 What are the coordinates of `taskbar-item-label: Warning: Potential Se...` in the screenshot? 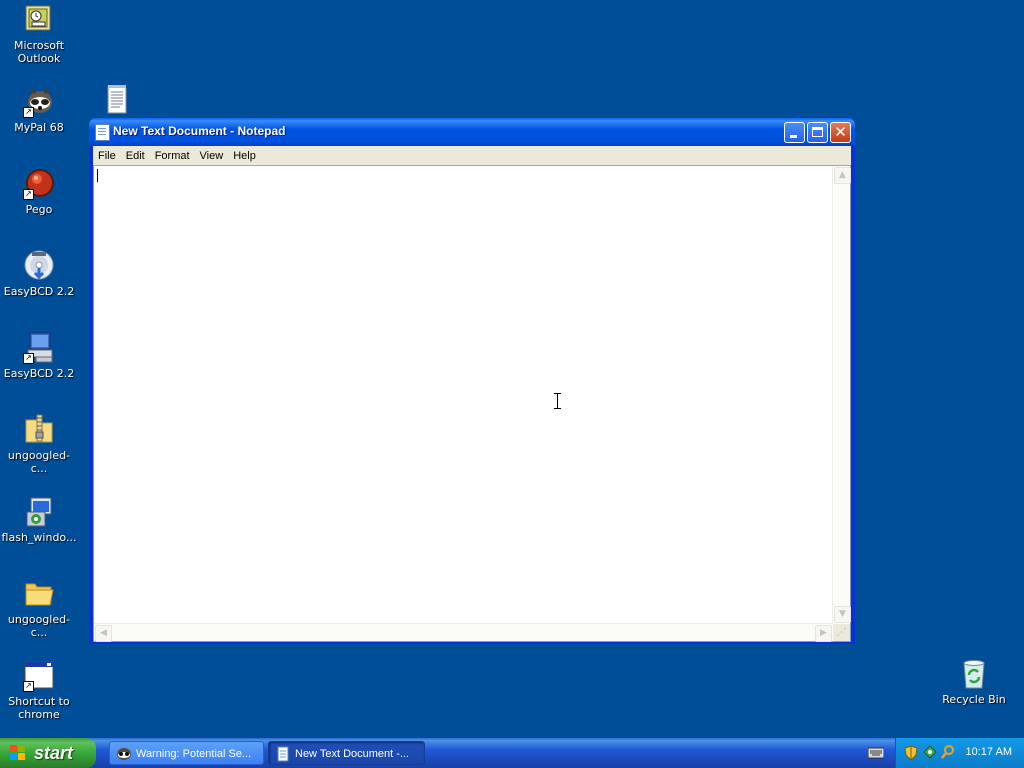 It's located at (194, 754).